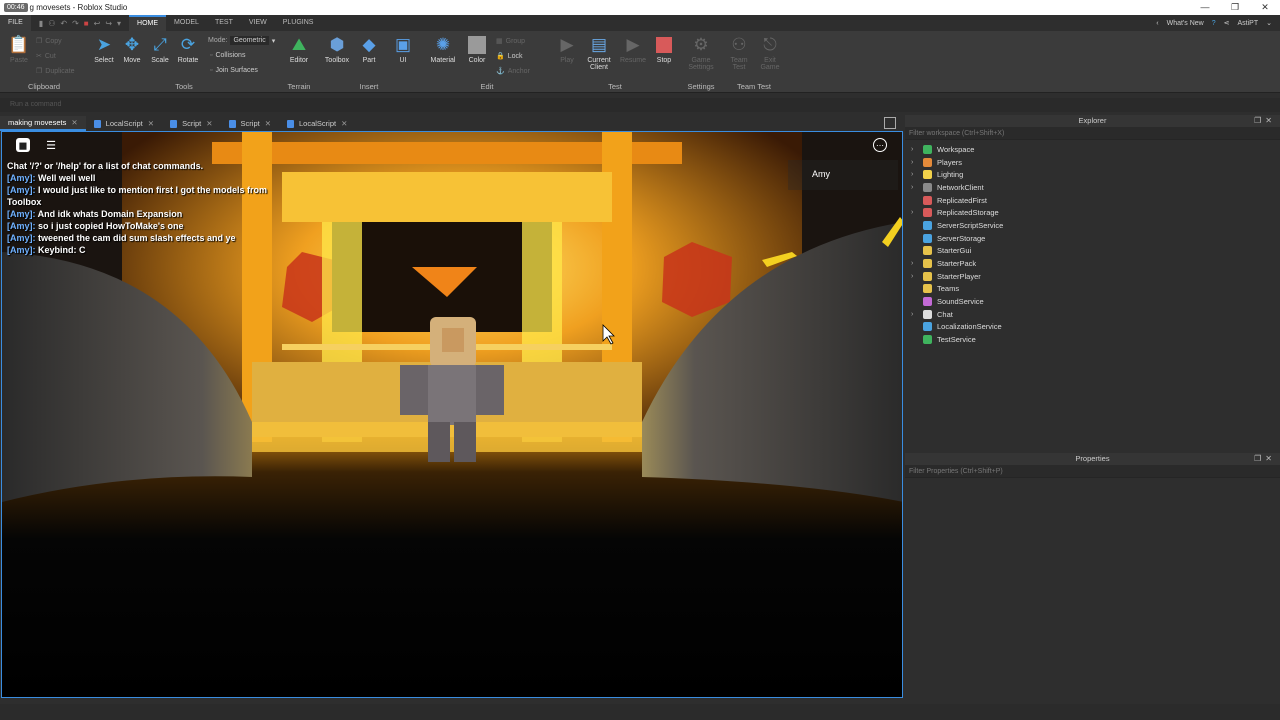  What do you see at coordinates (1157, 23) in the screenshot?
I see `collapse-ribbon-icon: ‹` at bounding box center [1157, 23].